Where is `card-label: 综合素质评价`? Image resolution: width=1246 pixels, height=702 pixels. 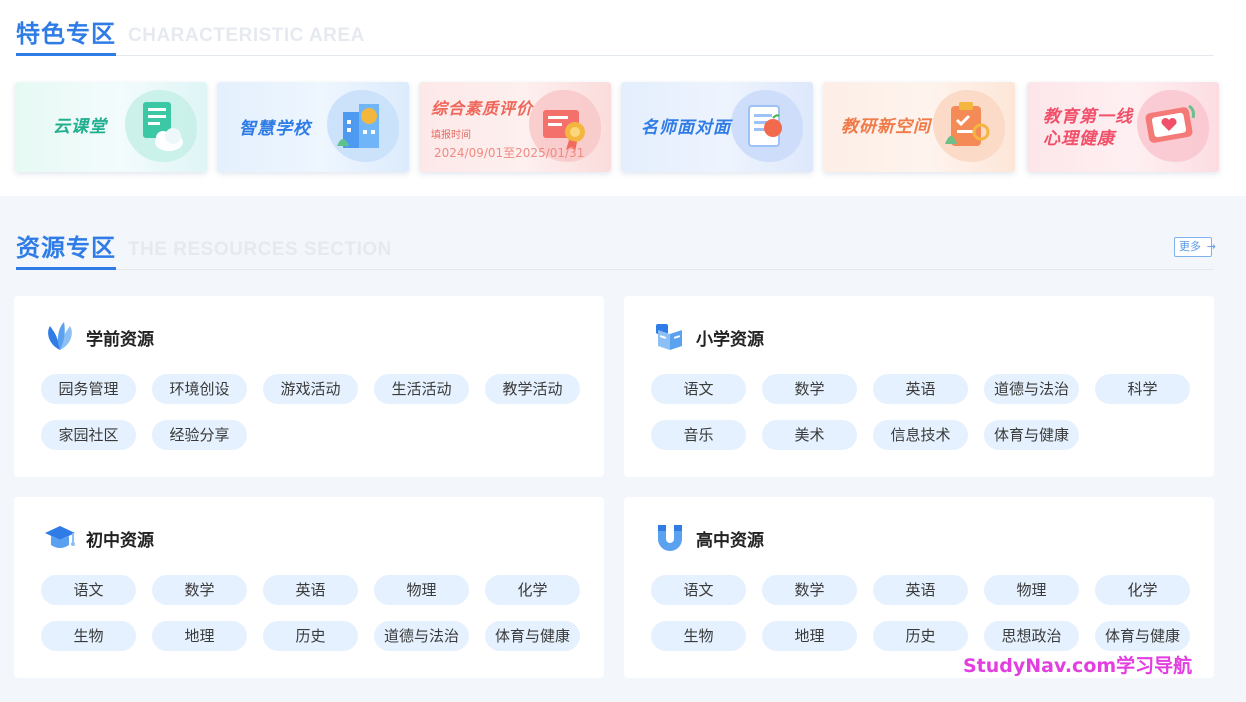 card-label: 综合素质评价 is located at coordinates (482, 108).